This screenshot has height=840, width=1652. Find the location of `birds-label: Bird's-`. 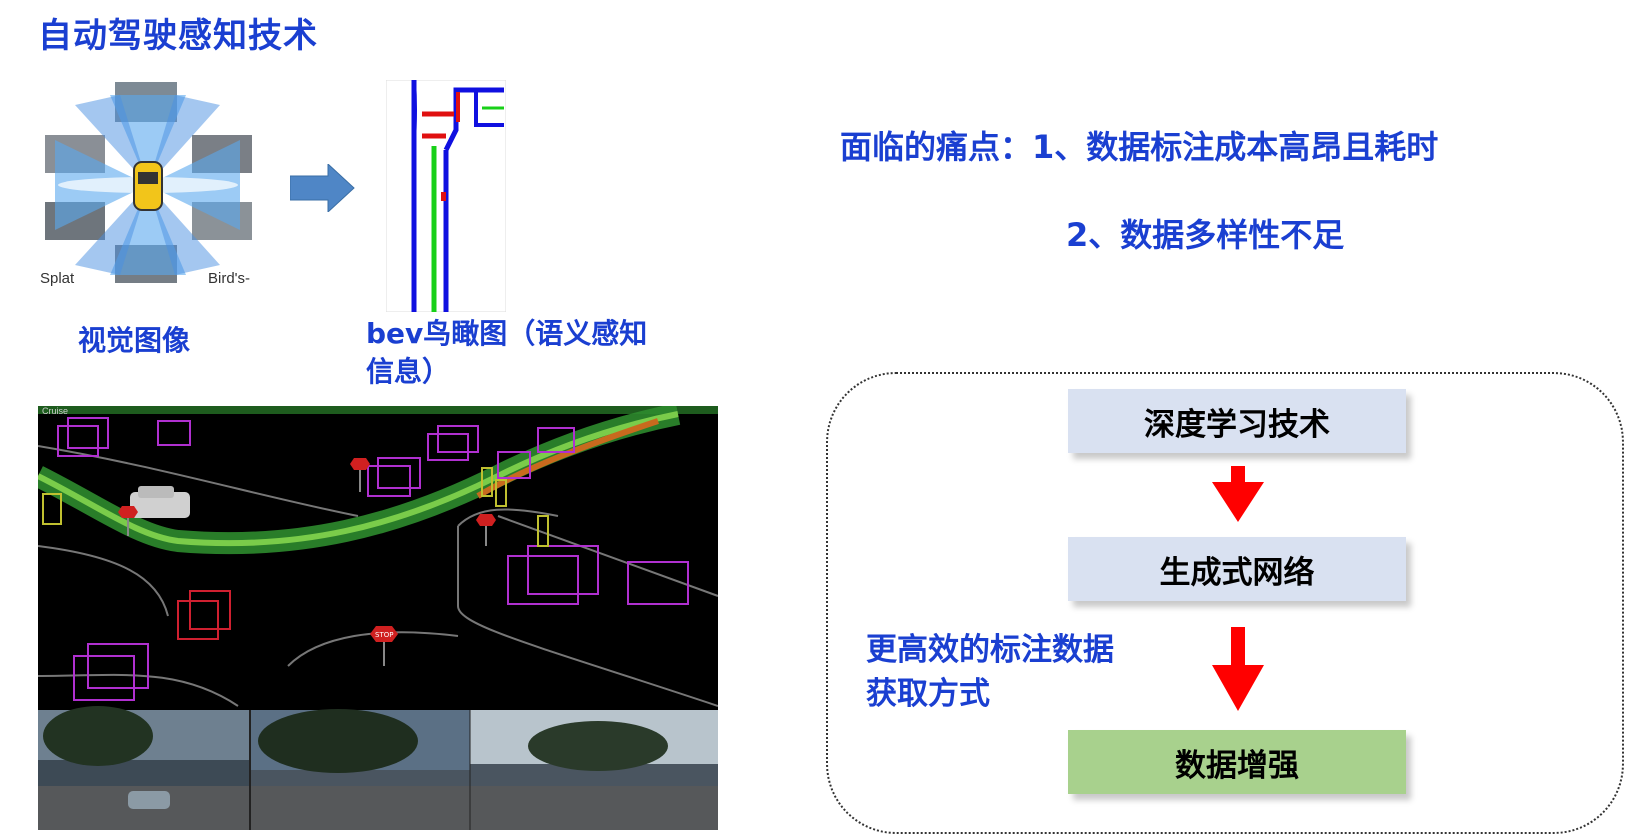

birds-label: Bird's- is located at coordinates (229, 278).